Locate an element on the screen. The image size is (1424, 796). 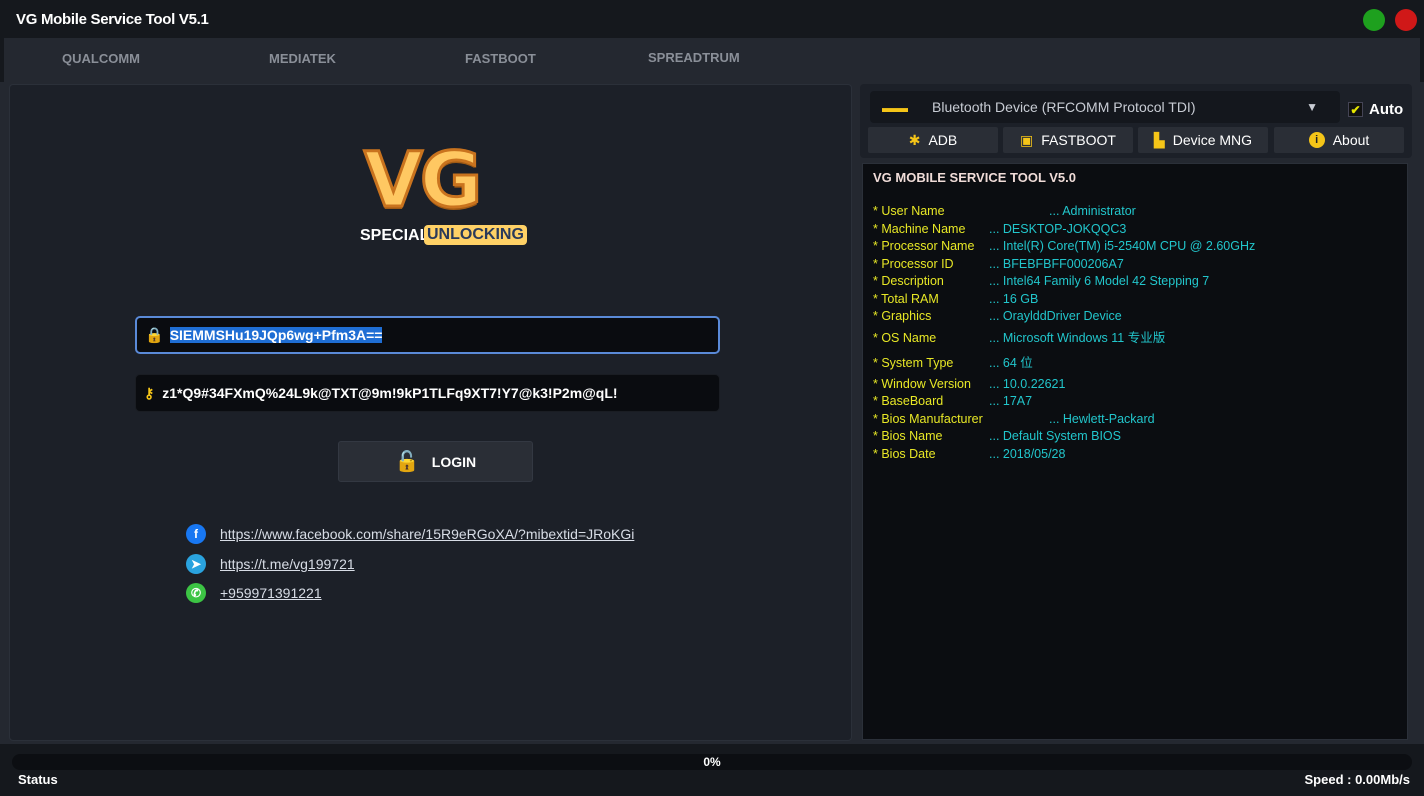
fastboot-label: FASTBOOT is located at coordinates (1078, 140).